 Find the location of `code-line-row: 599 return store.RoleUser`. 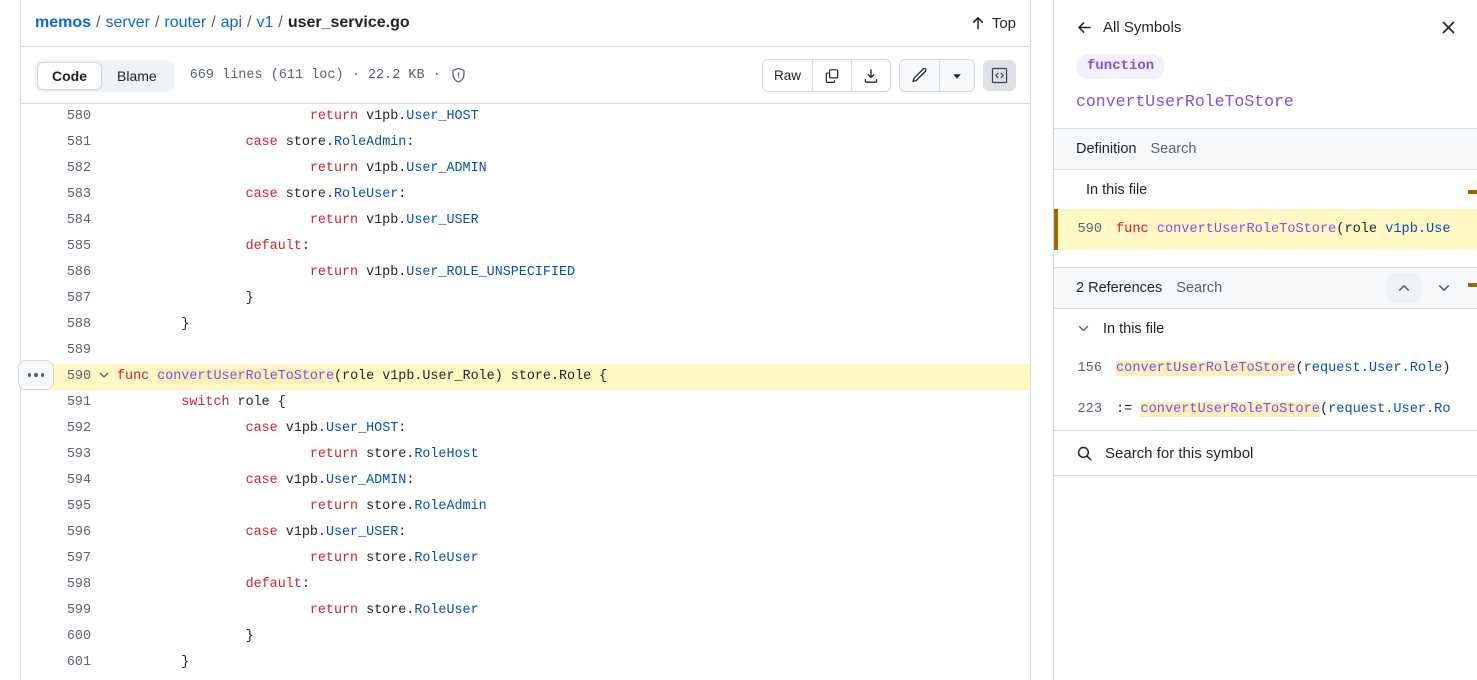

code-line-row: 599 return store.RoleUser is located at coordinates (525, 611).